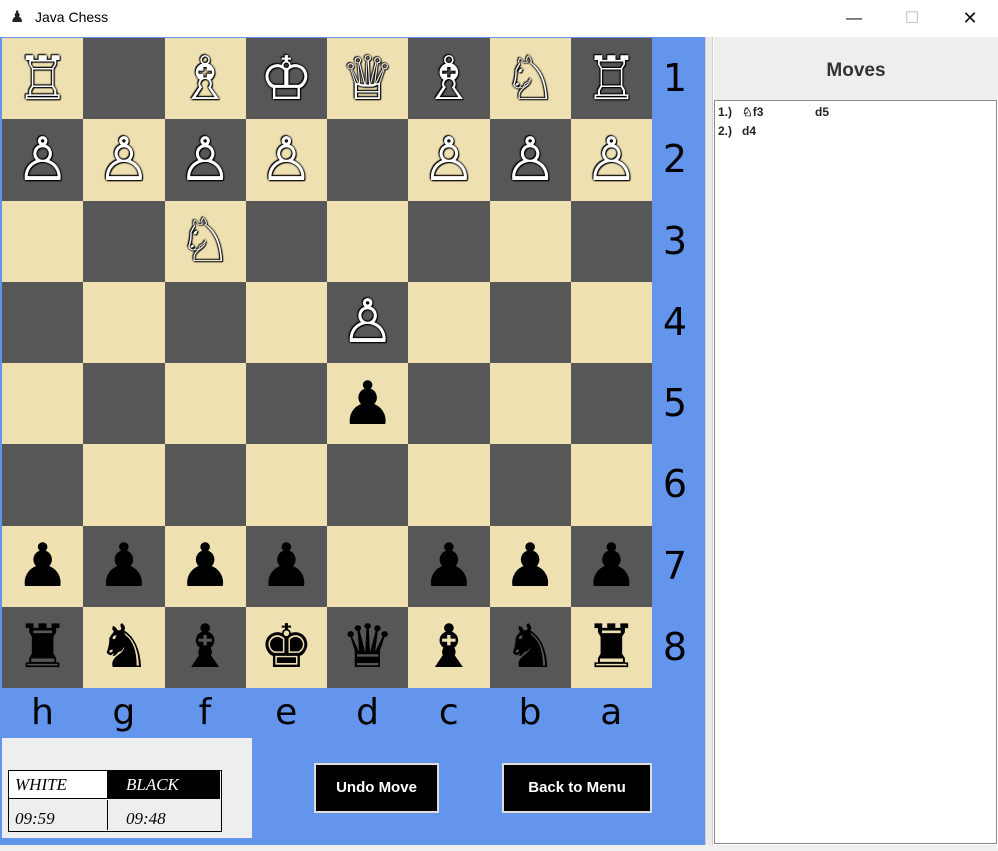 Image resolution: width=998 pixels, height=851 pixels. I want to click on maximize-button: ☐, so click(912, 18).